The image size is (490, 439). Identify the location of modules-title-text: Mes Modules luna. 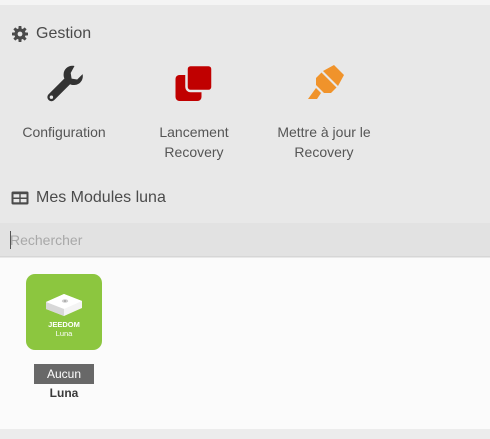
(101, 197).